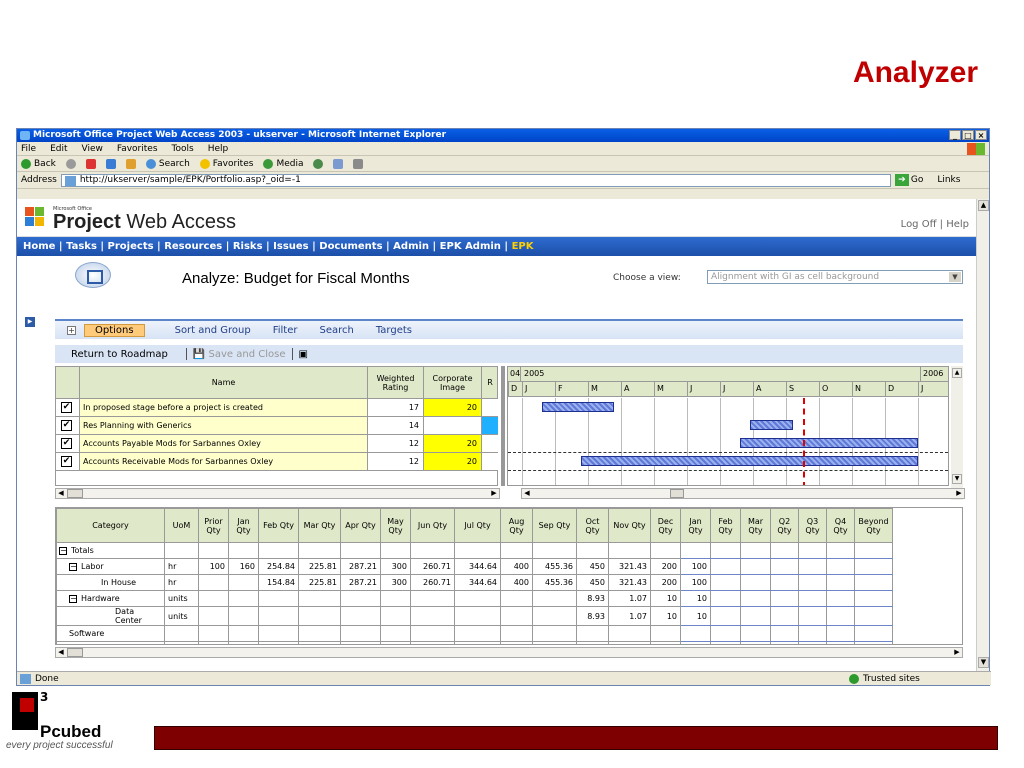  What do you see at coordinates (835, 277) in the screenshot?
I see `view-select: Alignment with GI as cell background ▼` at bounding box center [835, 277].